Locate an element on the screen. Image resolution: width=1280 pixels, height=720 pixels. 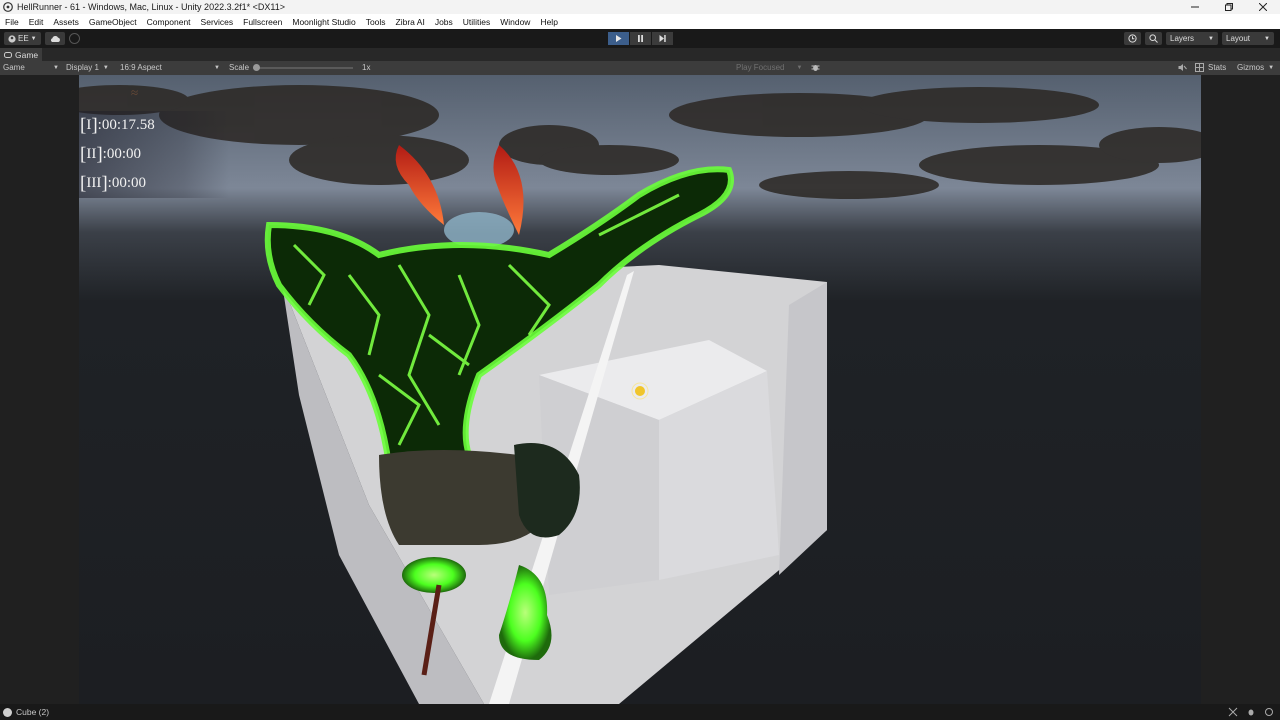
menu-edit: Edit is located at coordinates (36, 22).